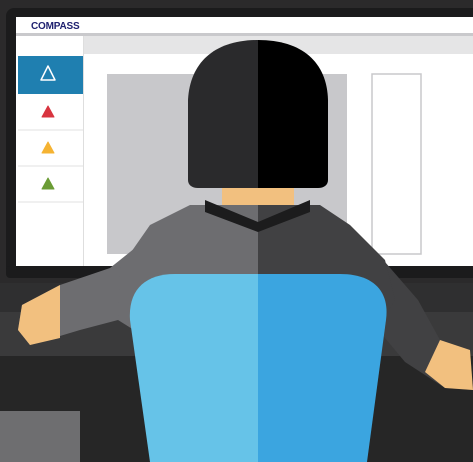 Image resolution: width=473 pixels, height=462 pixels. Describe the element at coordinates (244, 34) in the screenshot. I see `header-divider` at that location.